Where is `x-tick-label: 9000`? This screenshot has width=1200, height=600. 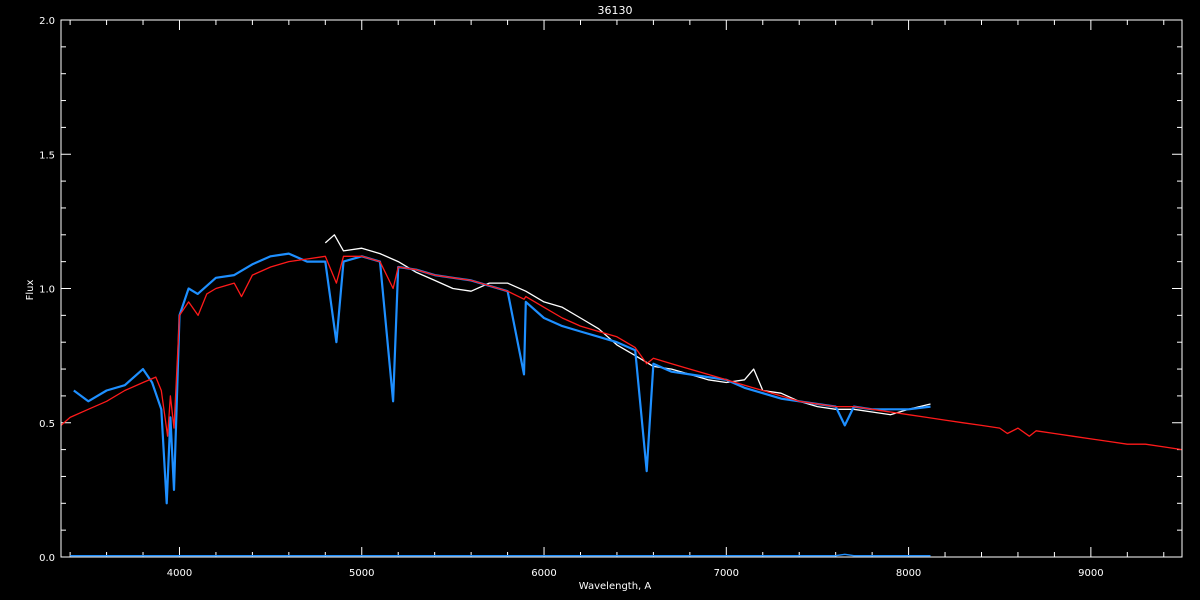 x-tick-label: 9000 is located at coordinates (1090, 573).